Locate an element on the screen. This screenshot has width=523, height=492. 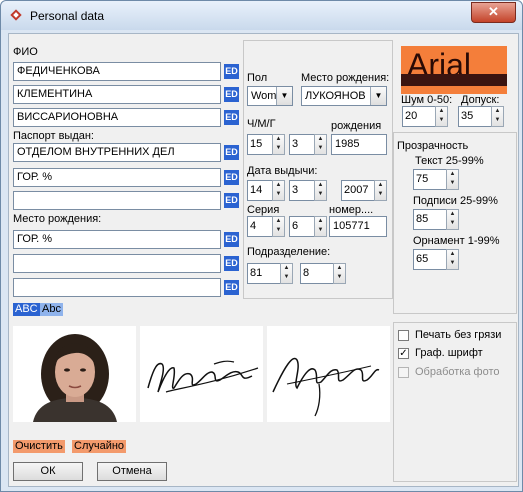
cancel-button: Отмена is located at coordinates (132, 471).